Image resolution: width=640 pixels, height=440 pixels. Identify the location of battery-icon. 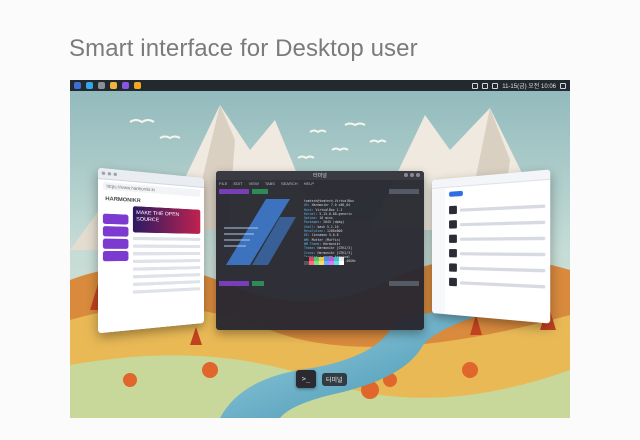
(495, 85).